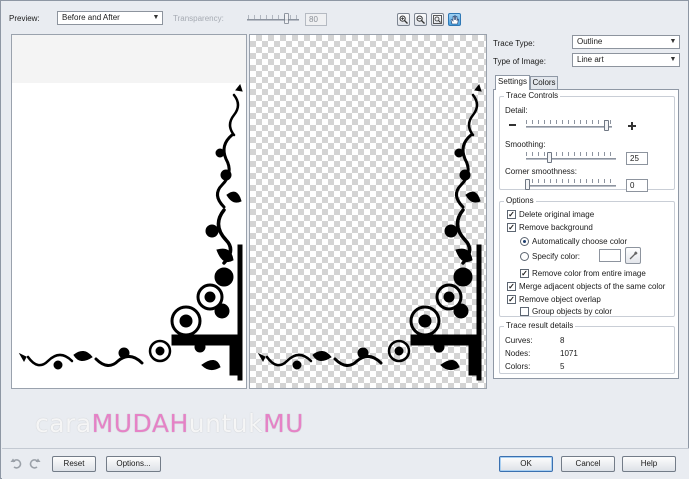 This screenshot has height=479, width=689. I want to click on eyedropper-icon, so click(633, 255).